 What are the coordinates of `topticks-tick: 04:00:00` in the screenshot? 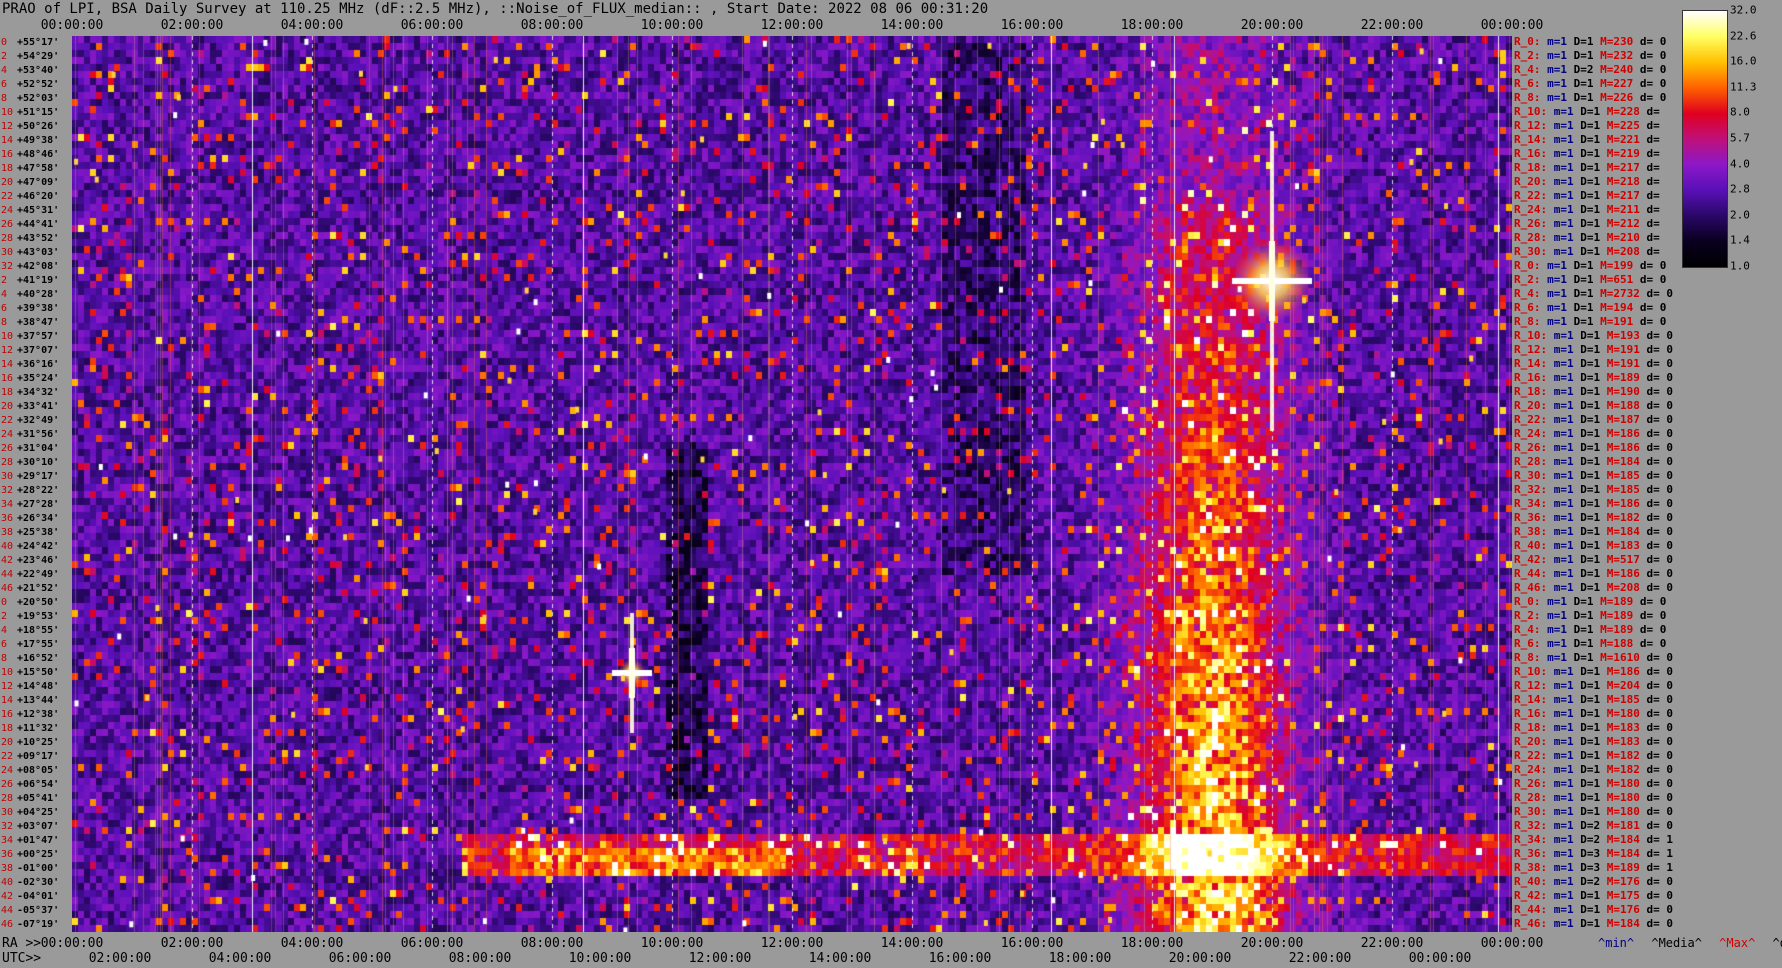 It's located at (312, 25).